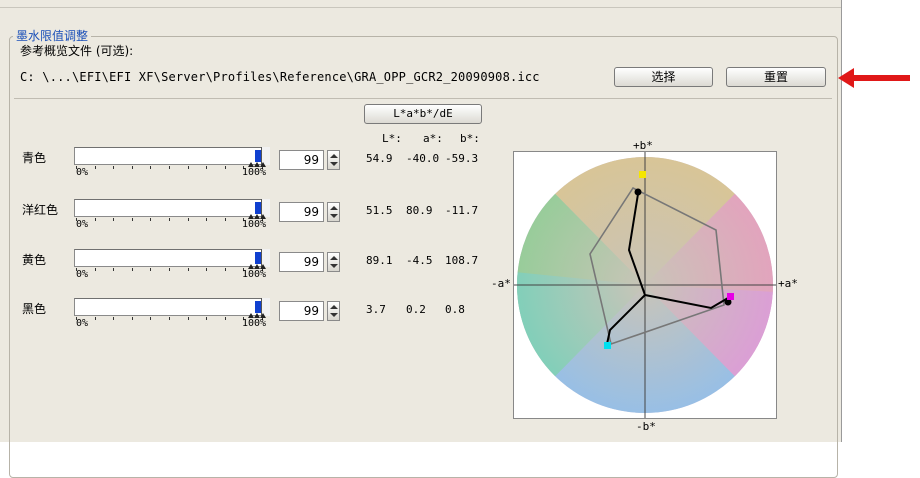 This screenshot has height=478, width=920. I want to click on ink-a-value: -40.0, so click(423, 158).